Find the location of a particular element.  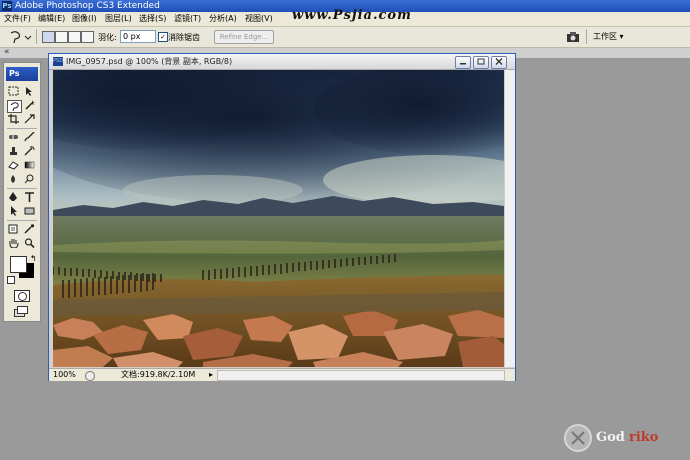

default-colors-icon is located at coordinates (11, 280).